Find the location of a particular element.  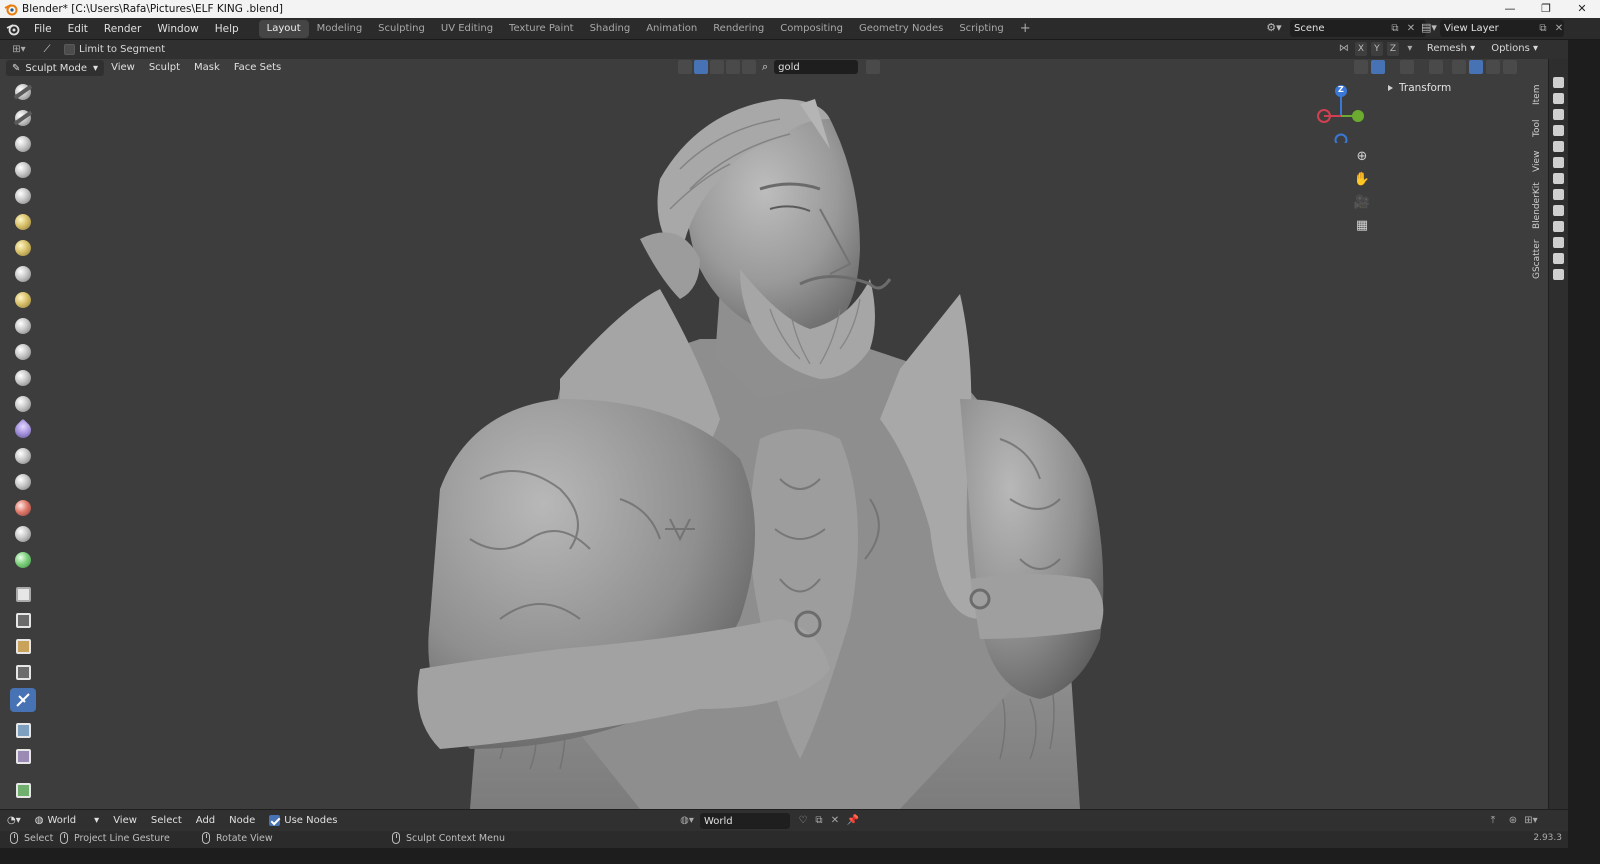

filter-materials-icon is located at coordinates (701, 67).